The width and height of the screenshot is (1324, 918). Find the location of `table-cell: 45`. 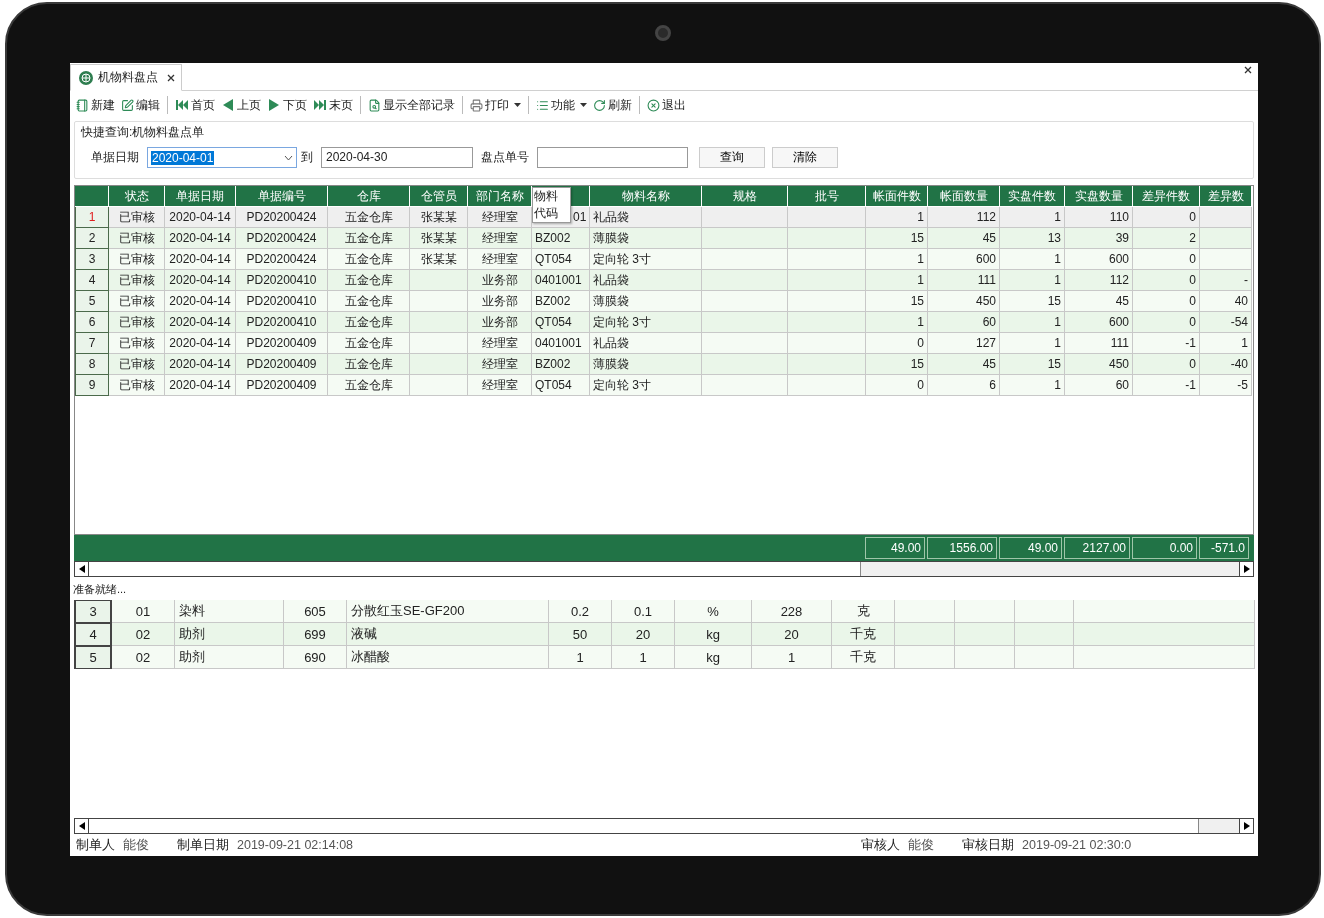

table-cell: 45 is located at coordinates (964, 364).